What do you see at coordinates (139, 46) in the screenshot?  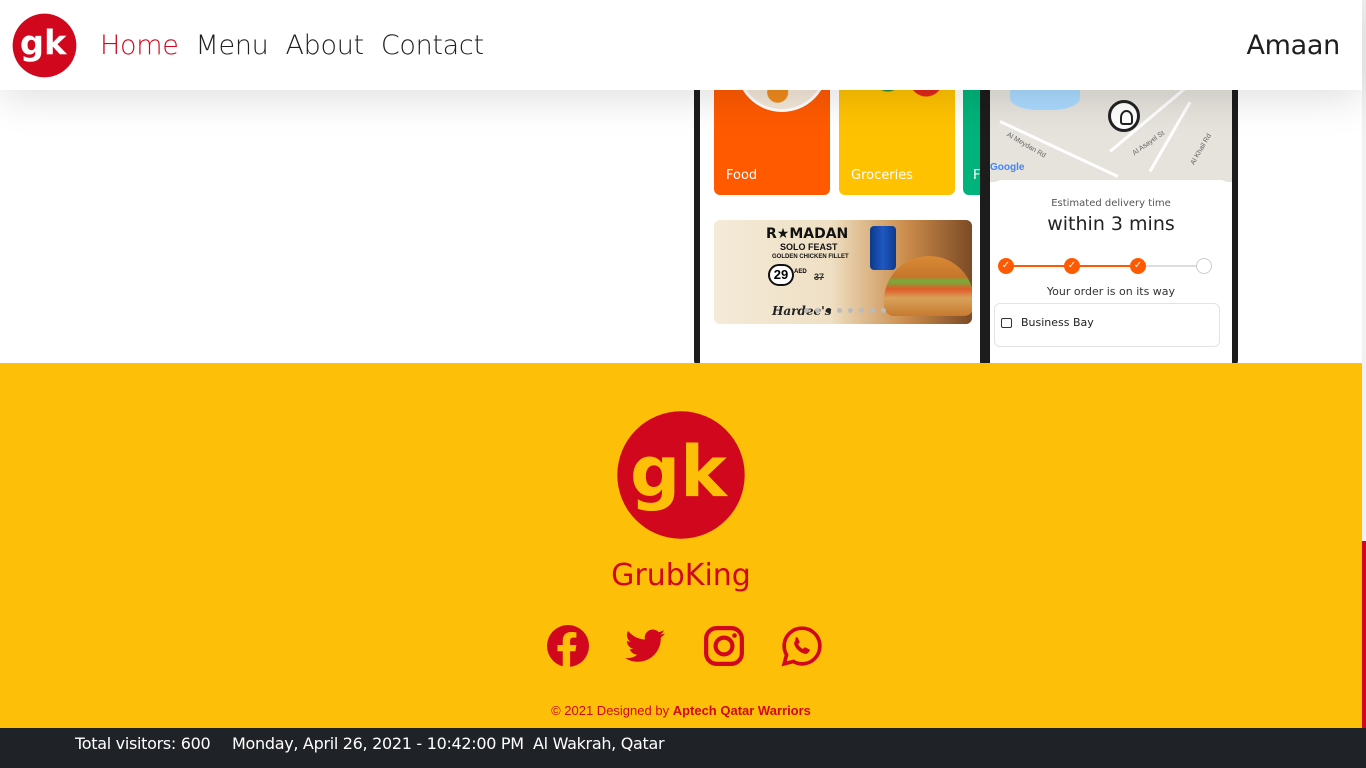 I see `nav-link-home: Home` at bounding box center [139, 46].